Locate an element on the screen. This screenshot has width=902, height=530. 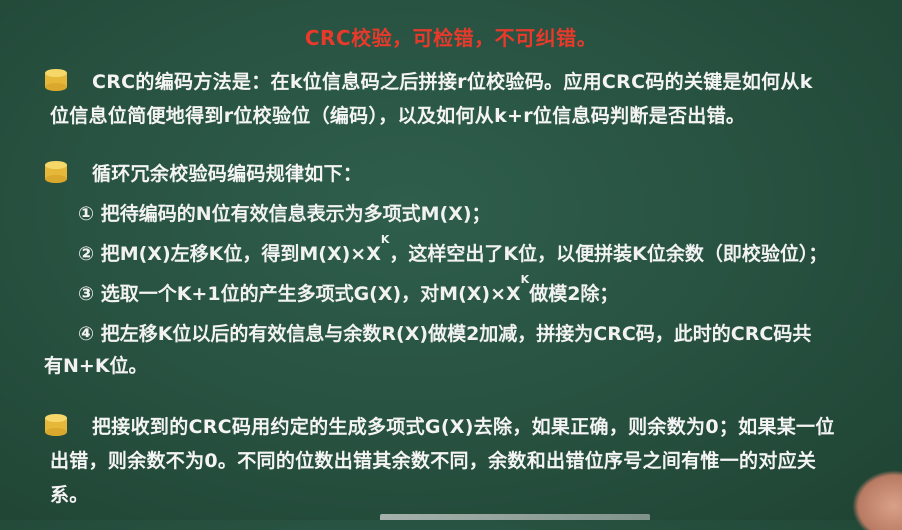
rule-item-3: ③ 选取一个K+1位的产生多项式G(X)，对M(X)×XK做模2除； is located at coordinates (483, 294).